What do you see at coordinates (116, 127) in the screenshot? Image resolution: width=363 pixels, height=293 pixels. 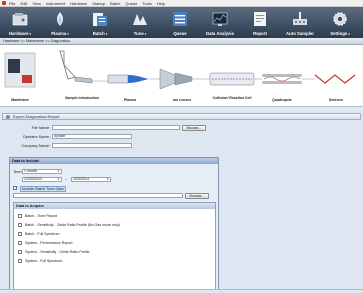 I see `file-name-input` at bounding box center [116, 127].